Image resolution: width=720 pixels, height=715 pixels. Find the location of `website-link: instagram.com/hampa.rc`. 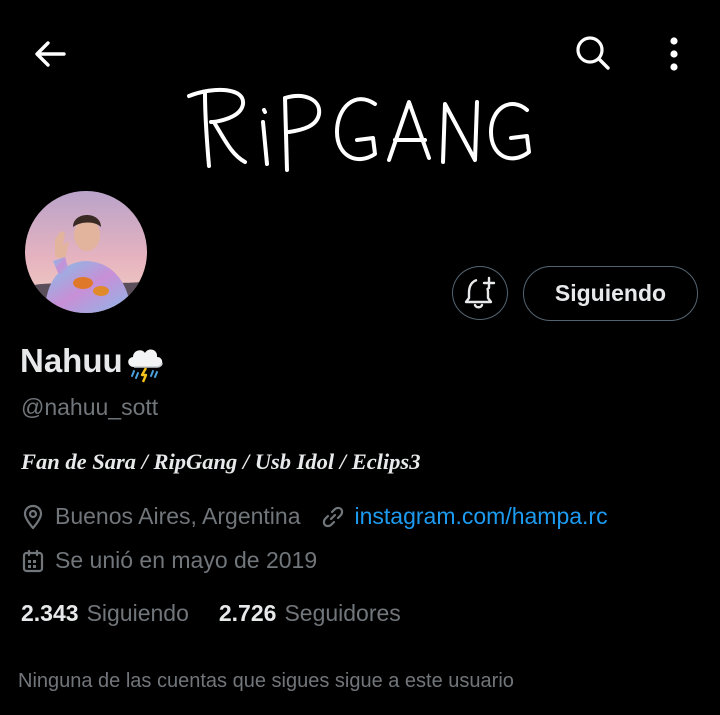

website-link: instagram.com/hampa.rc is located at coordinates (481, 516).